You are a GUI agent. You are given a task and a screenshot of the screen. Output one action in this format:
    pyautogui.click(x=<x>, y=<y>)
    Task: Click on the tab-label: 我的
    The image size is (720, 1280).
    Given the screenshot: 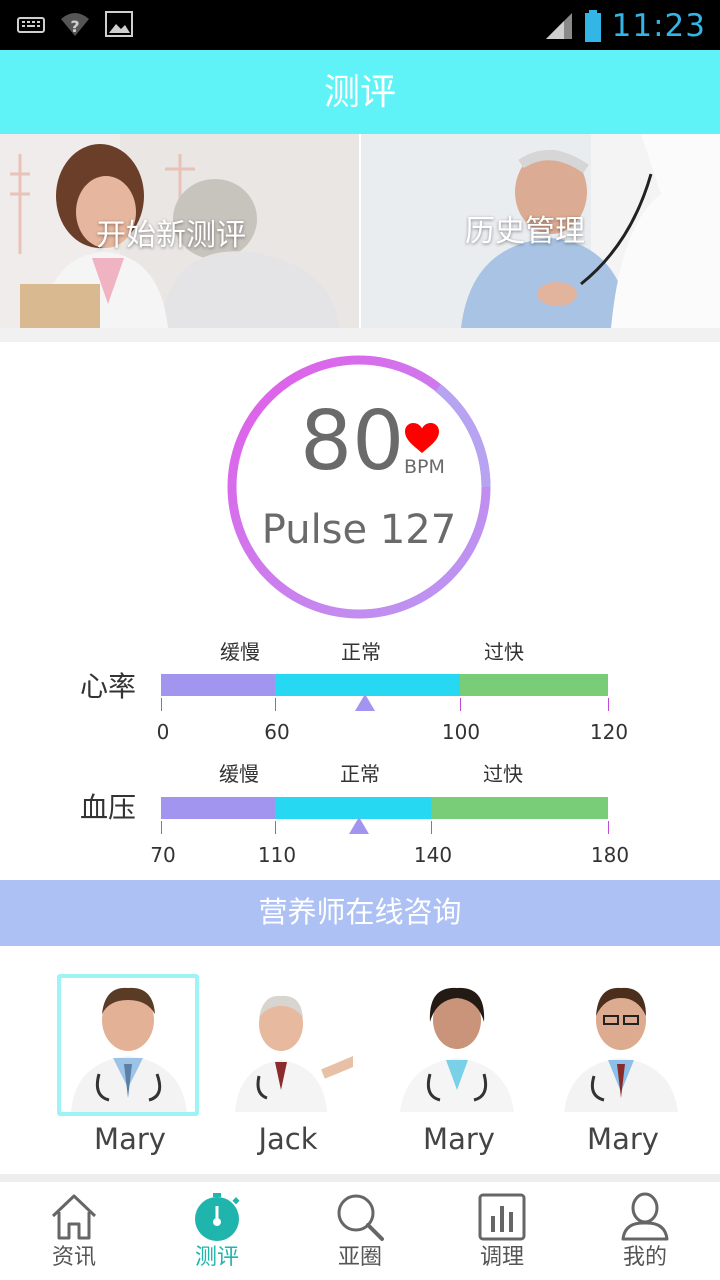 What is the action you would take?
    pyautogui.click(x=644, y=1257)
    